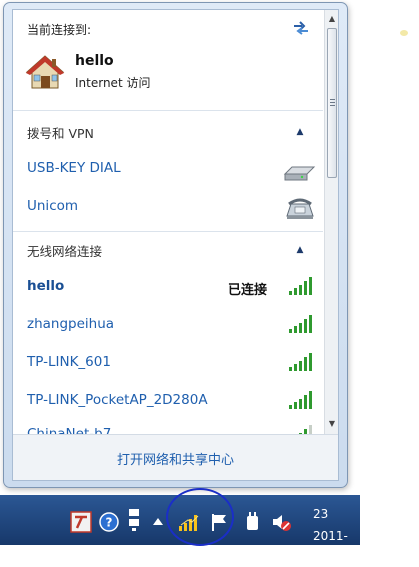 This screenshot has height=567, width=419. What do you see at coordinates (281, 522) in the screenshot?
I see `volume-muted-icon` at bounding box center [281, 522].